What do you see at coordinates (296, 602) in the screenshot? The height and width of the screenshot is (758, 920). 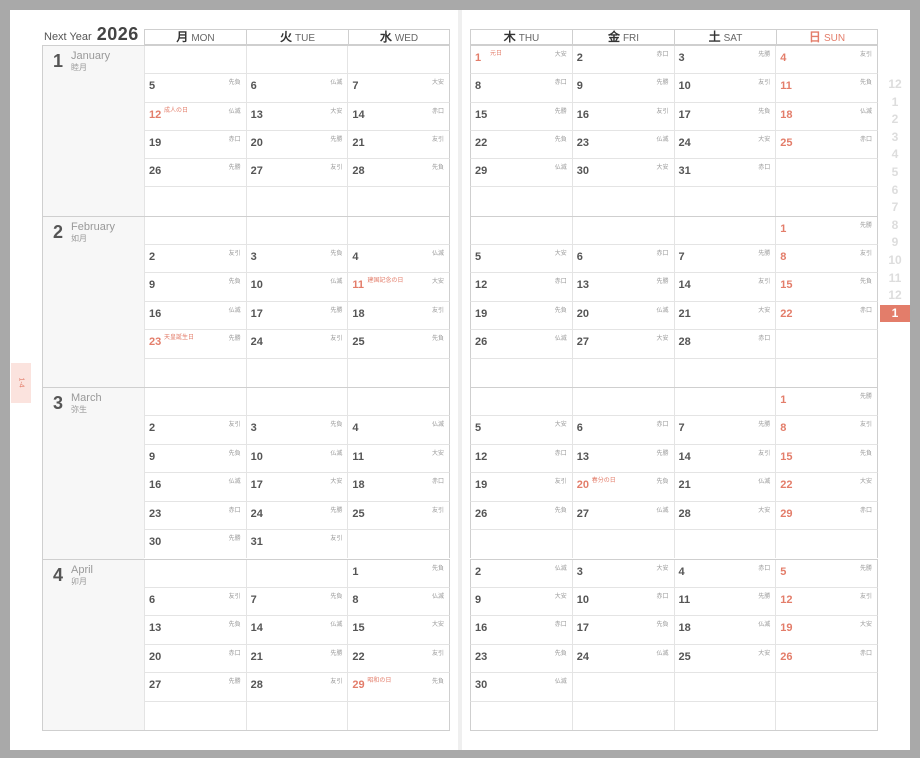 I see `day-cell: 7 先負` at bounding box center [296, 602].